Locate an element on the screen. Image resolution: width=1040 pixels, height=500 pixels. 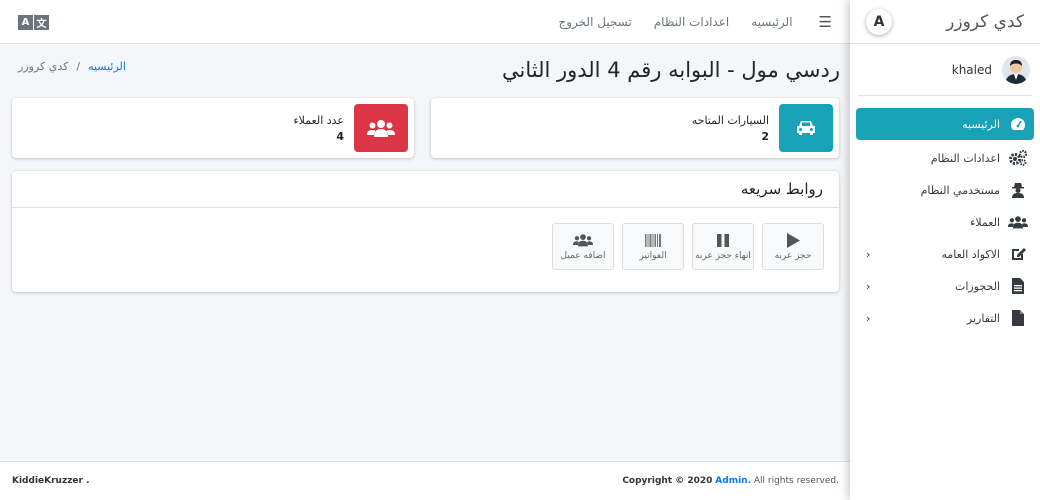
play-icon is located at coordinates (793, 240).